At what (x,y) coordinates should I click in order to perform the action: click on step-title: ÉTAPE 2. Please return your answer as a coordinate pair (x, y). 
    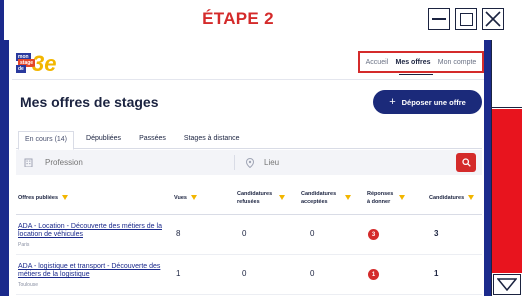
    Looking at the image, I should click on (238, 18).